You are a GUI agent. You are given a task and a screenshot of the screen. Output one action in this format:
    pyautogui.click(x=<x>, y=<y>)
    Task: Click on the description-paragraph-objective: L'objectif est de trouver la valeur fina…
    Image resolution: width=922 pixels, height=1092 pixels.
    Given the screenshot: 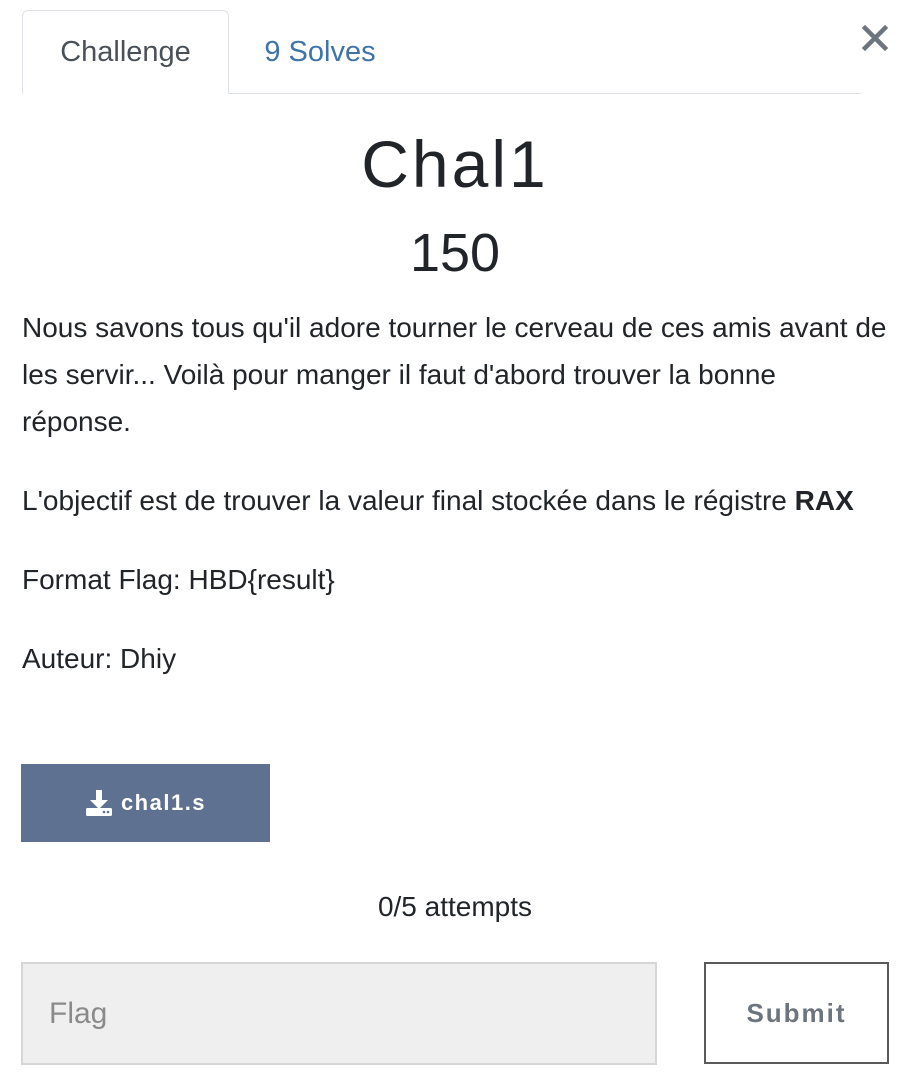 What is the action you would take?
    pyautogui.click(x=457, y=500)
    